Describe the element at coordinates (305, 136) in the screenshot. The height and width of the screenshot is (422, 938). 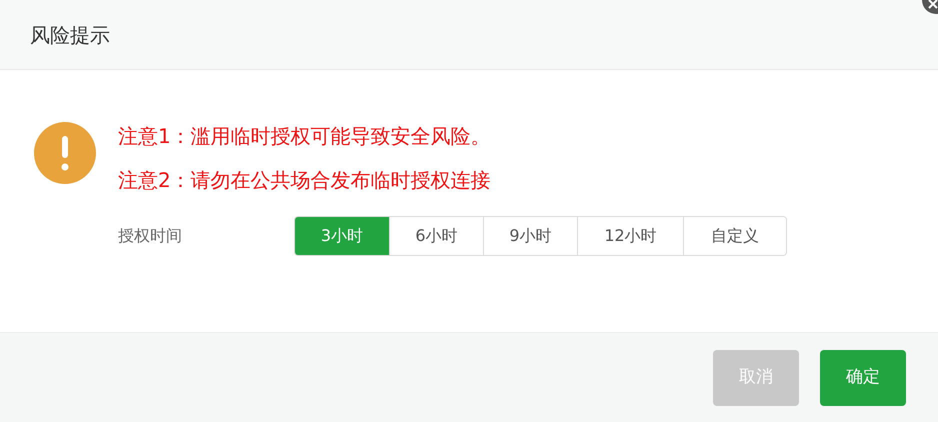
I see `warning-text: 注意1：滥用临时授权可能导致安全风险。` at that location.